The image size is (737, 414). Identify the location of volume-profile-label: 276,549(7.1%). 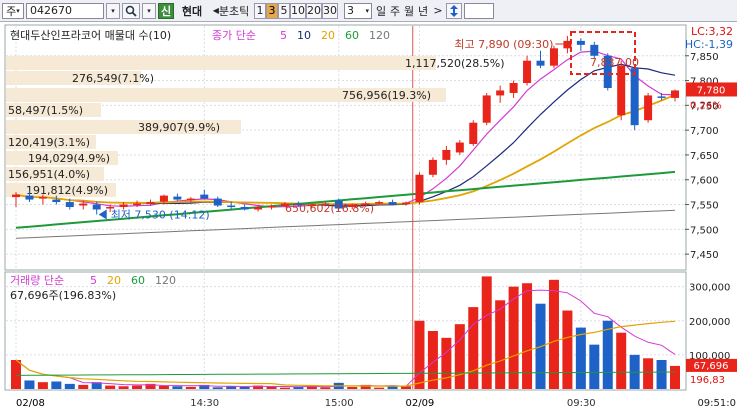
(113, 78).